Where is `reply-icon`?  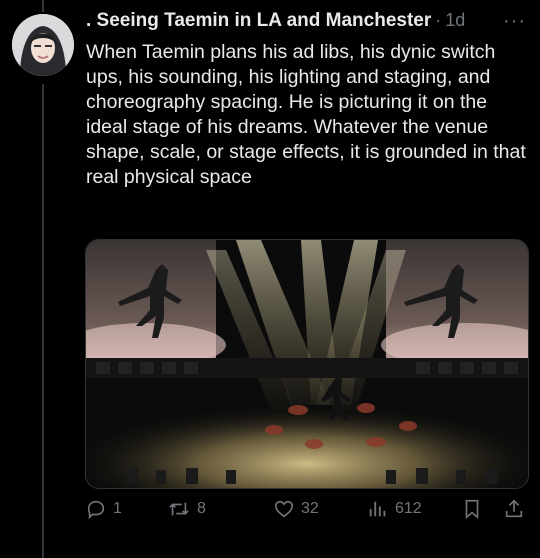 reply-icon is located at coordinates (96, 510).